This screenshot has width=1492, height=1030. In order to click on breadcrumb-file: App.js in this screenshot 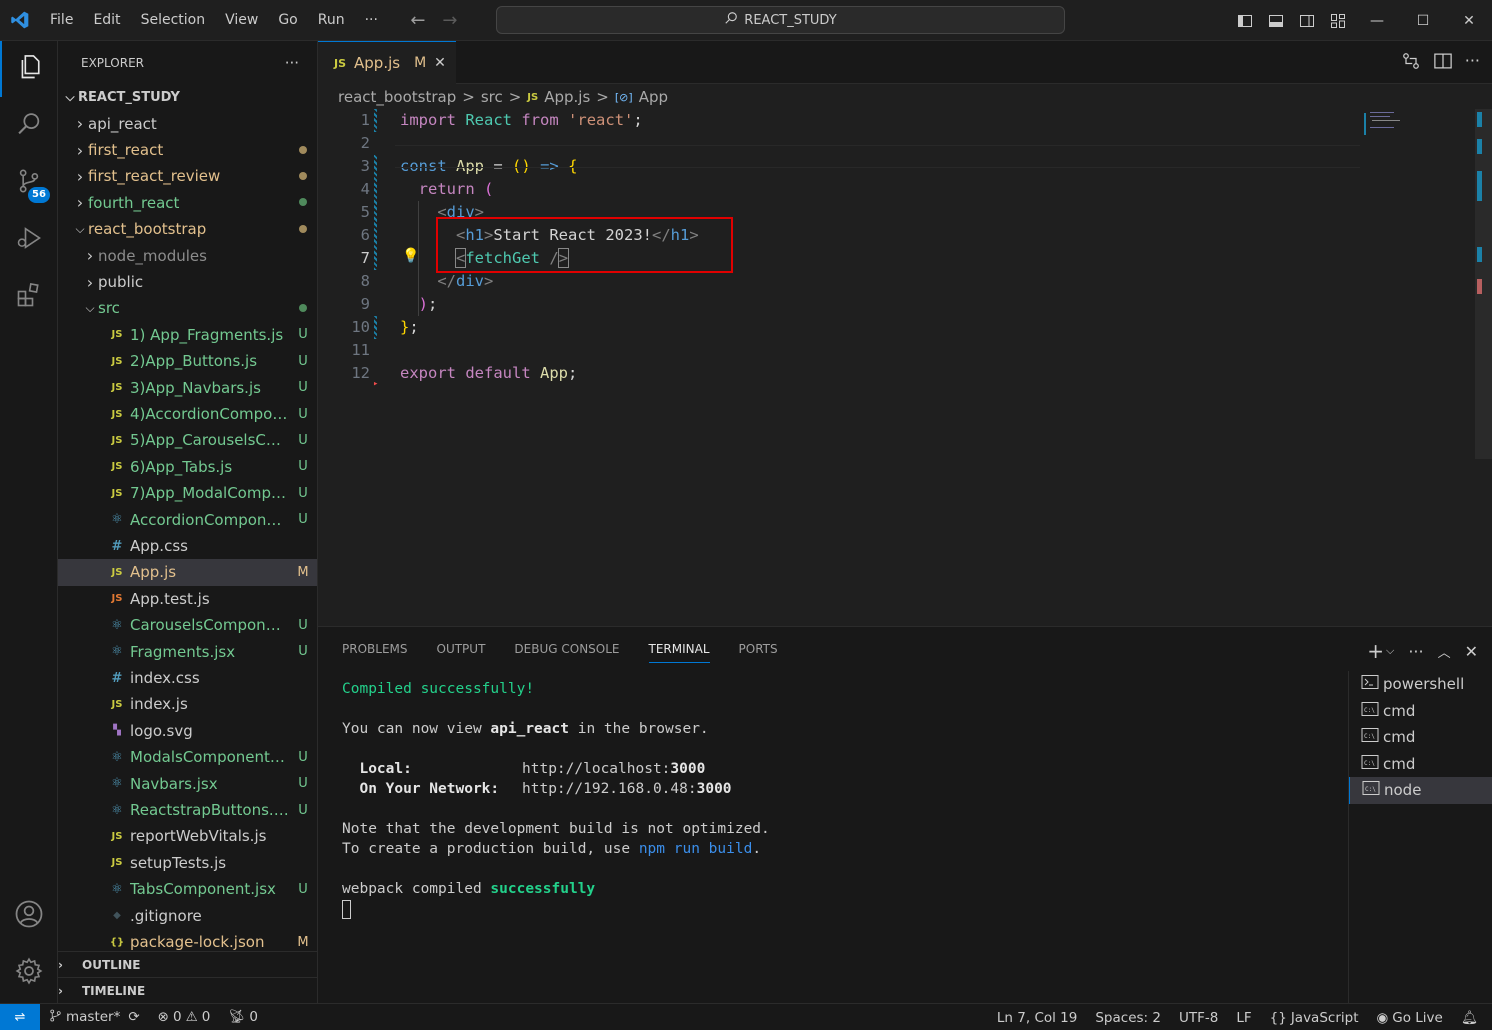, I will do `click(567, 97)`.